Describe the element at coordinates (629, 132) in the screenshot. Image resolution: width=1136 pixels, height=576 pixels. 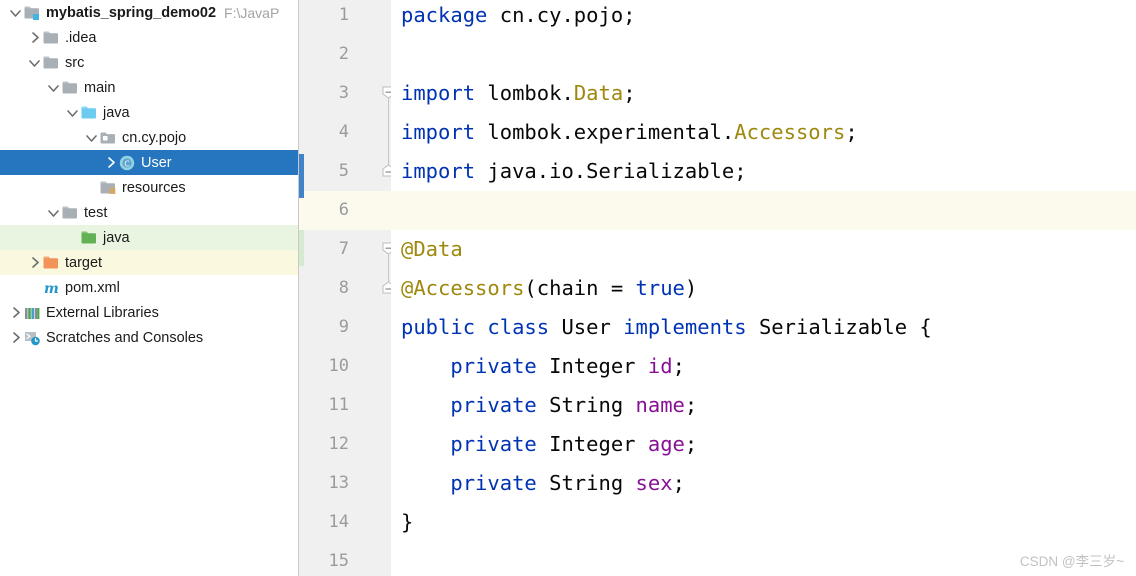
I see `code-line: import lombok.experimental.Accessors;` at that location.